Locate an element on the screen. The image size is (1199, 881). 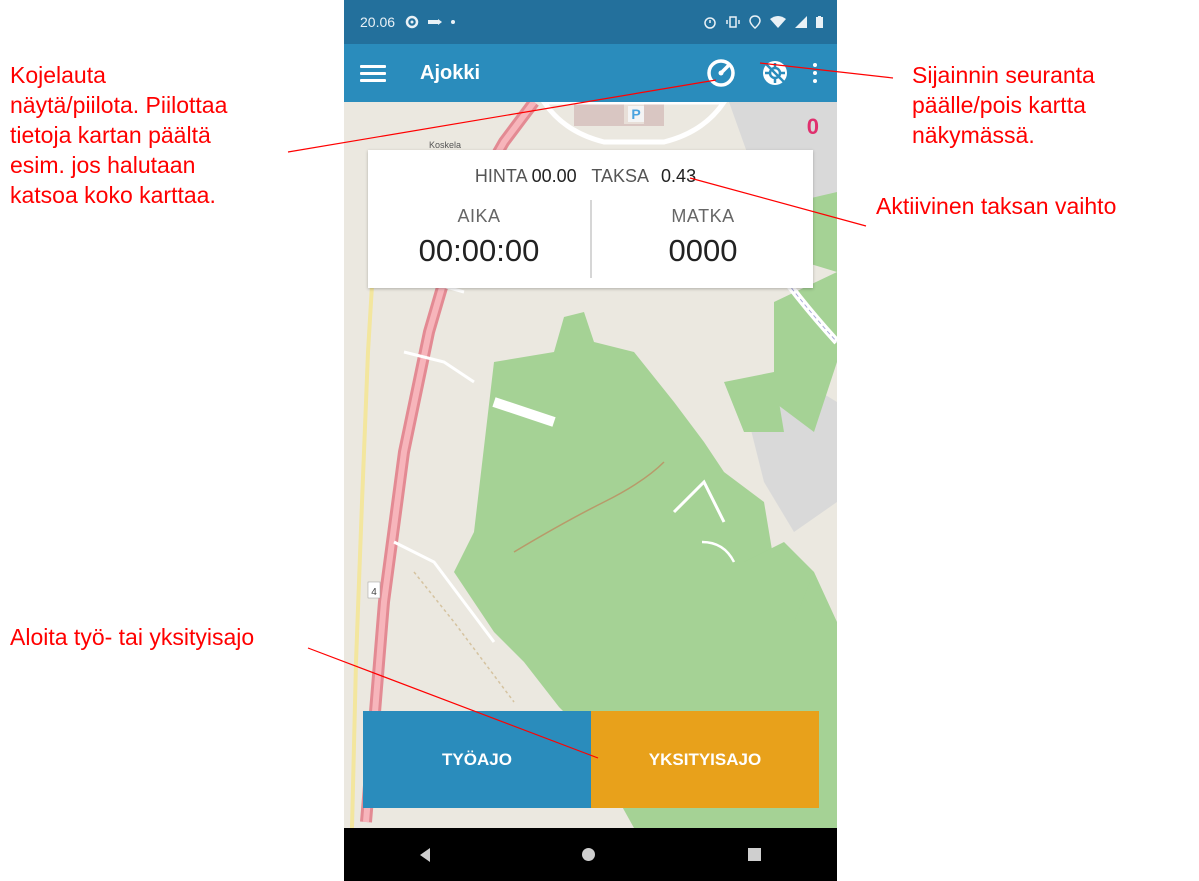
price-value: 00.00 is located at coordinates (554, 176).